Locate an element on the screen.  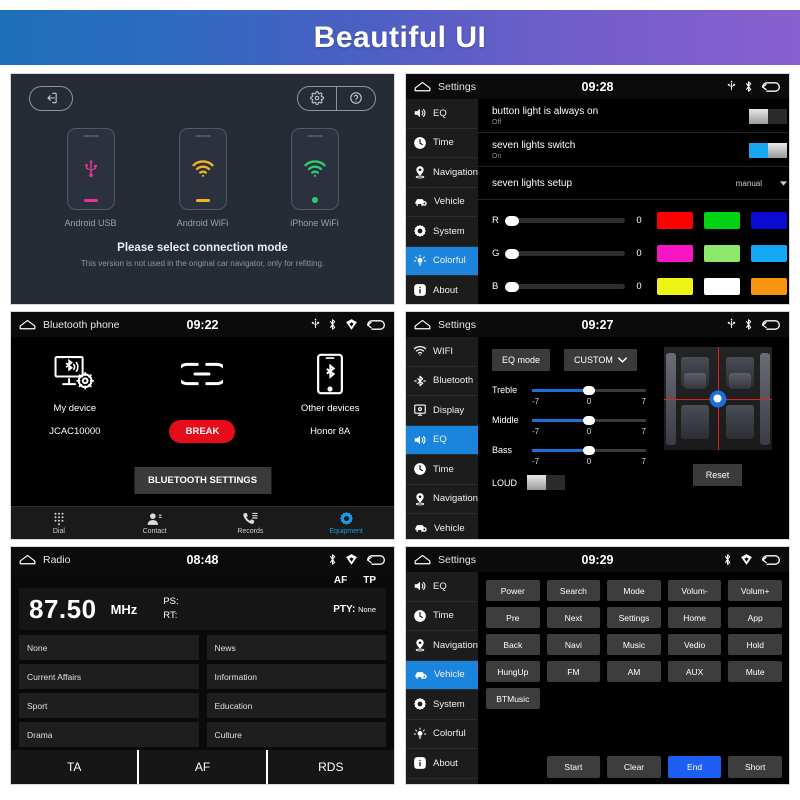
pty-option-drama: Drama is located at coordinates (109, 734).